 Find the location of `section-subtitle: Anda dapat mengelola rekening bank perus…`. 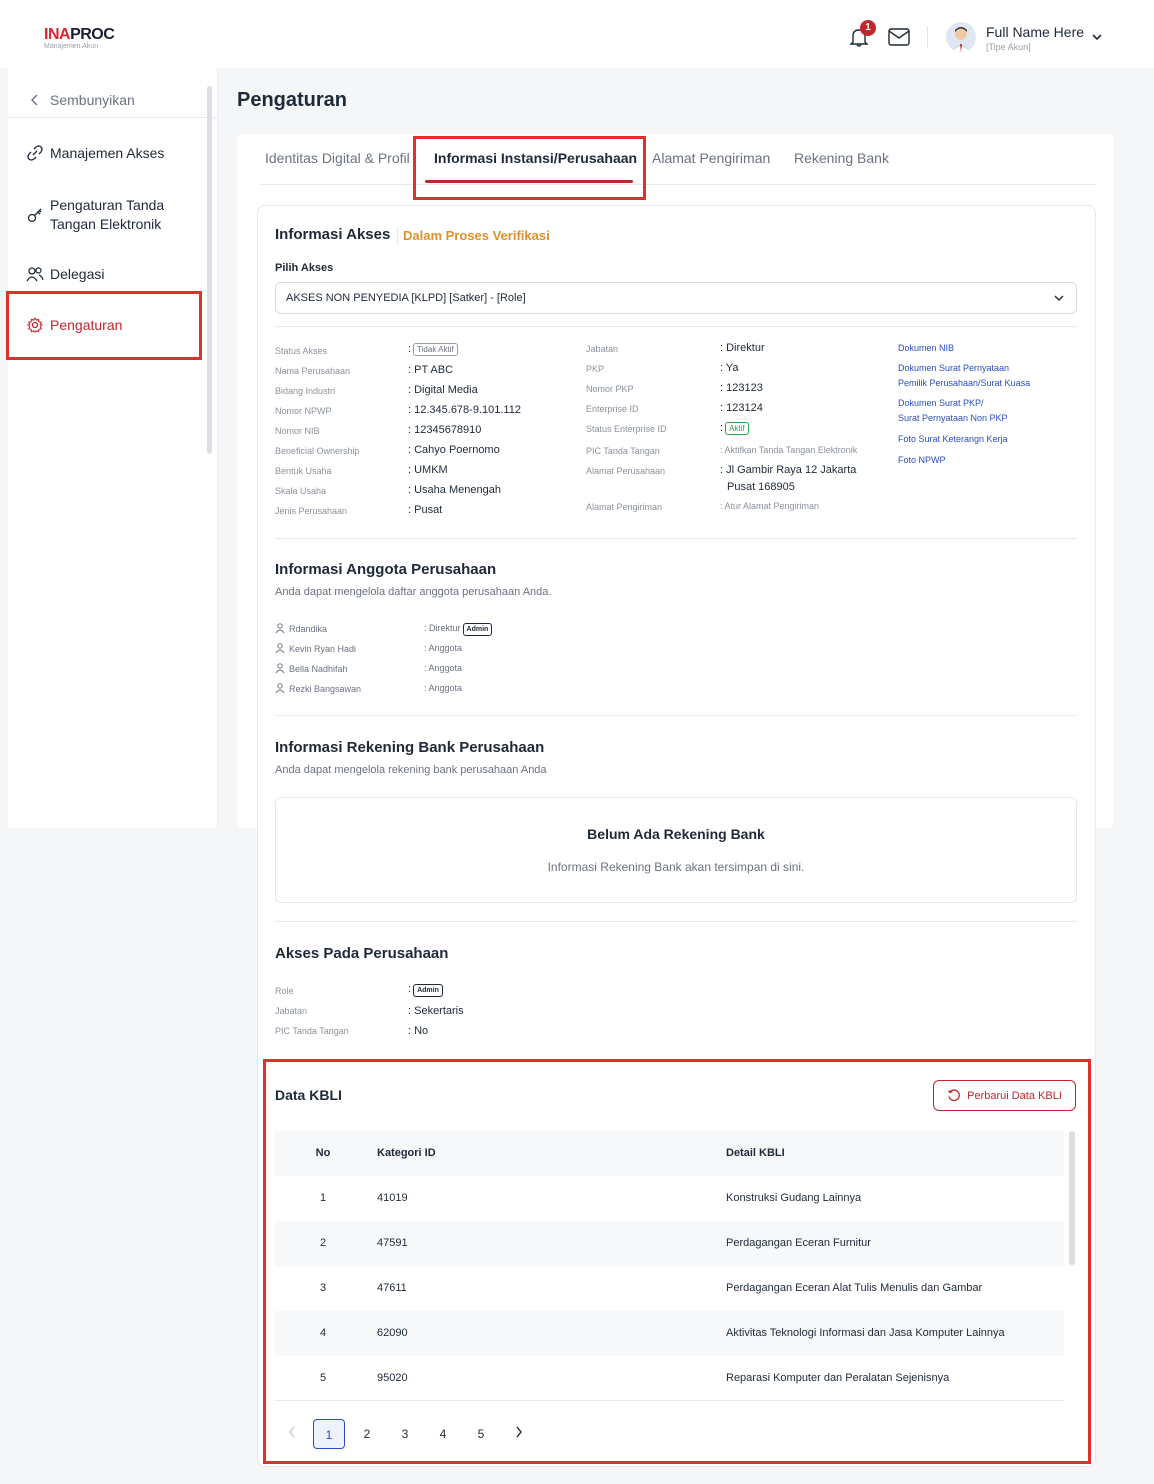

section-subtitle: Anda dapat mengelola rekening bank perus… is located at coordinates (411, 770).